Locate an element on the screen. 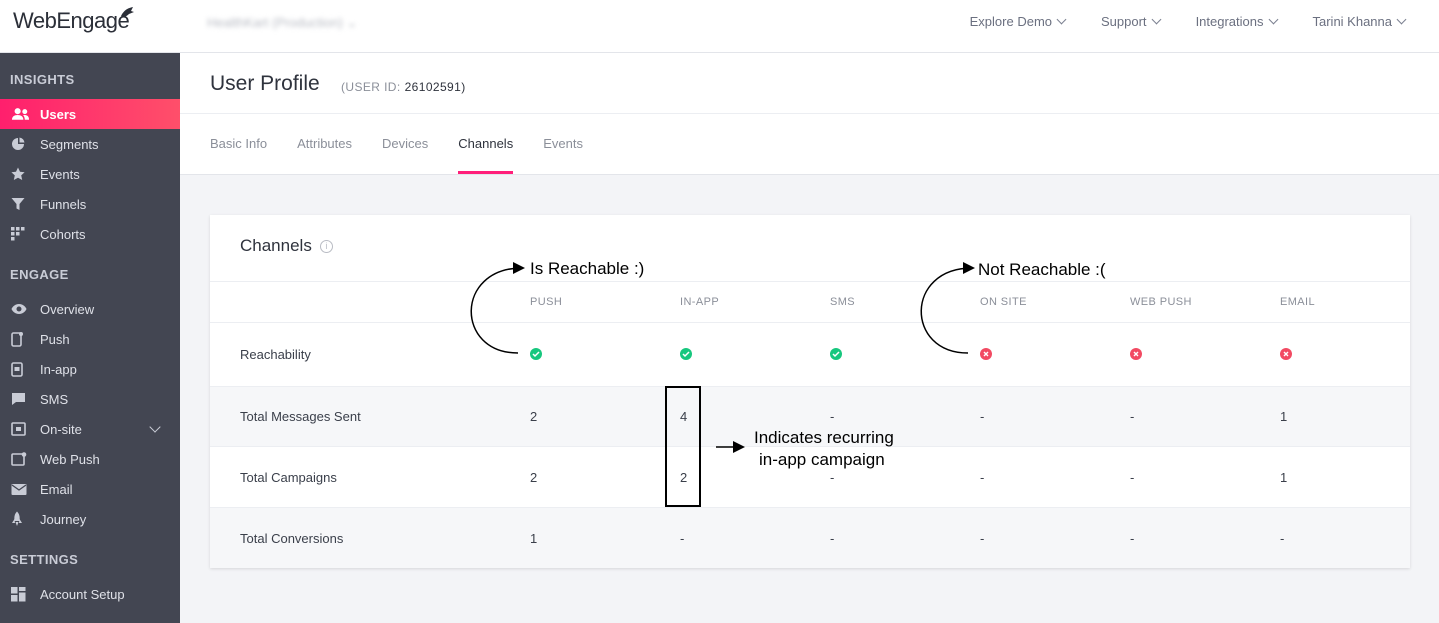  tab-basic-info: Basic Info is located at coordinates (238, 143).